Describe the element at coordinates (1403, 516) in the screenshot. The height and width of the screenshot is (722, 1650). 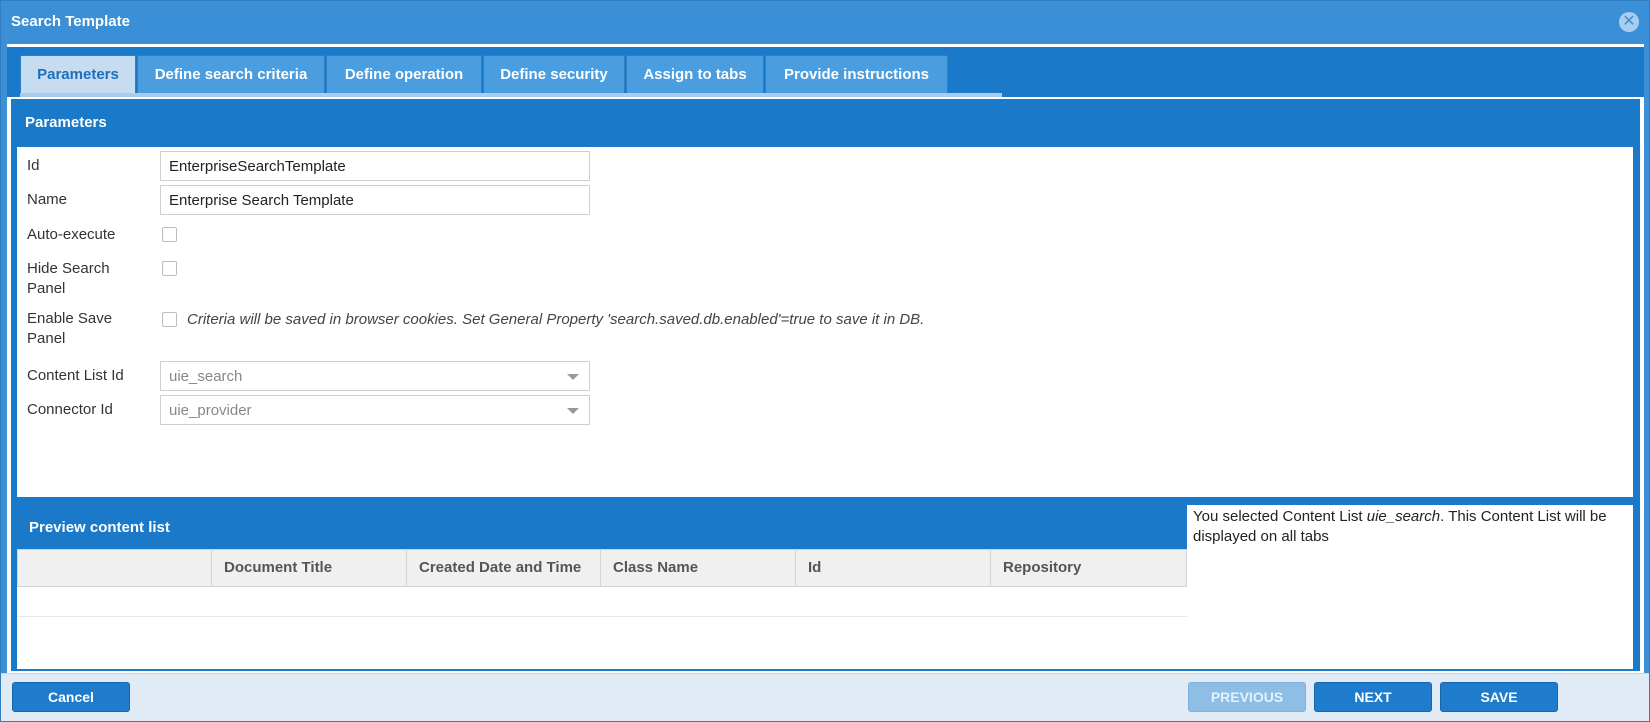
I see `note-list-name: uie_search` at that location.